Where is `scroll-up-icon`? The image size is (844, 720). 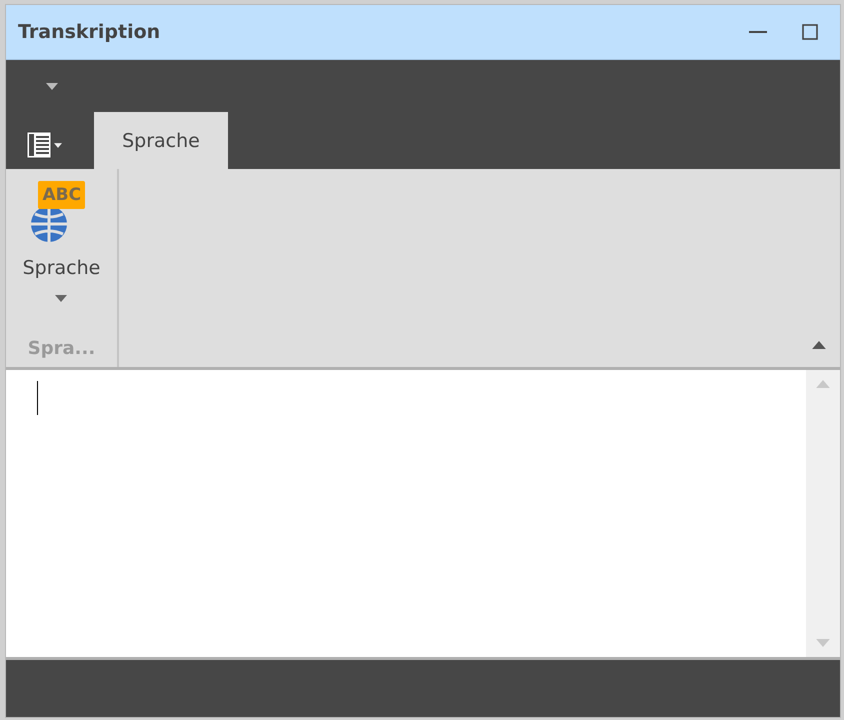 scroll-up-icon is located at coordinates (823, 384).